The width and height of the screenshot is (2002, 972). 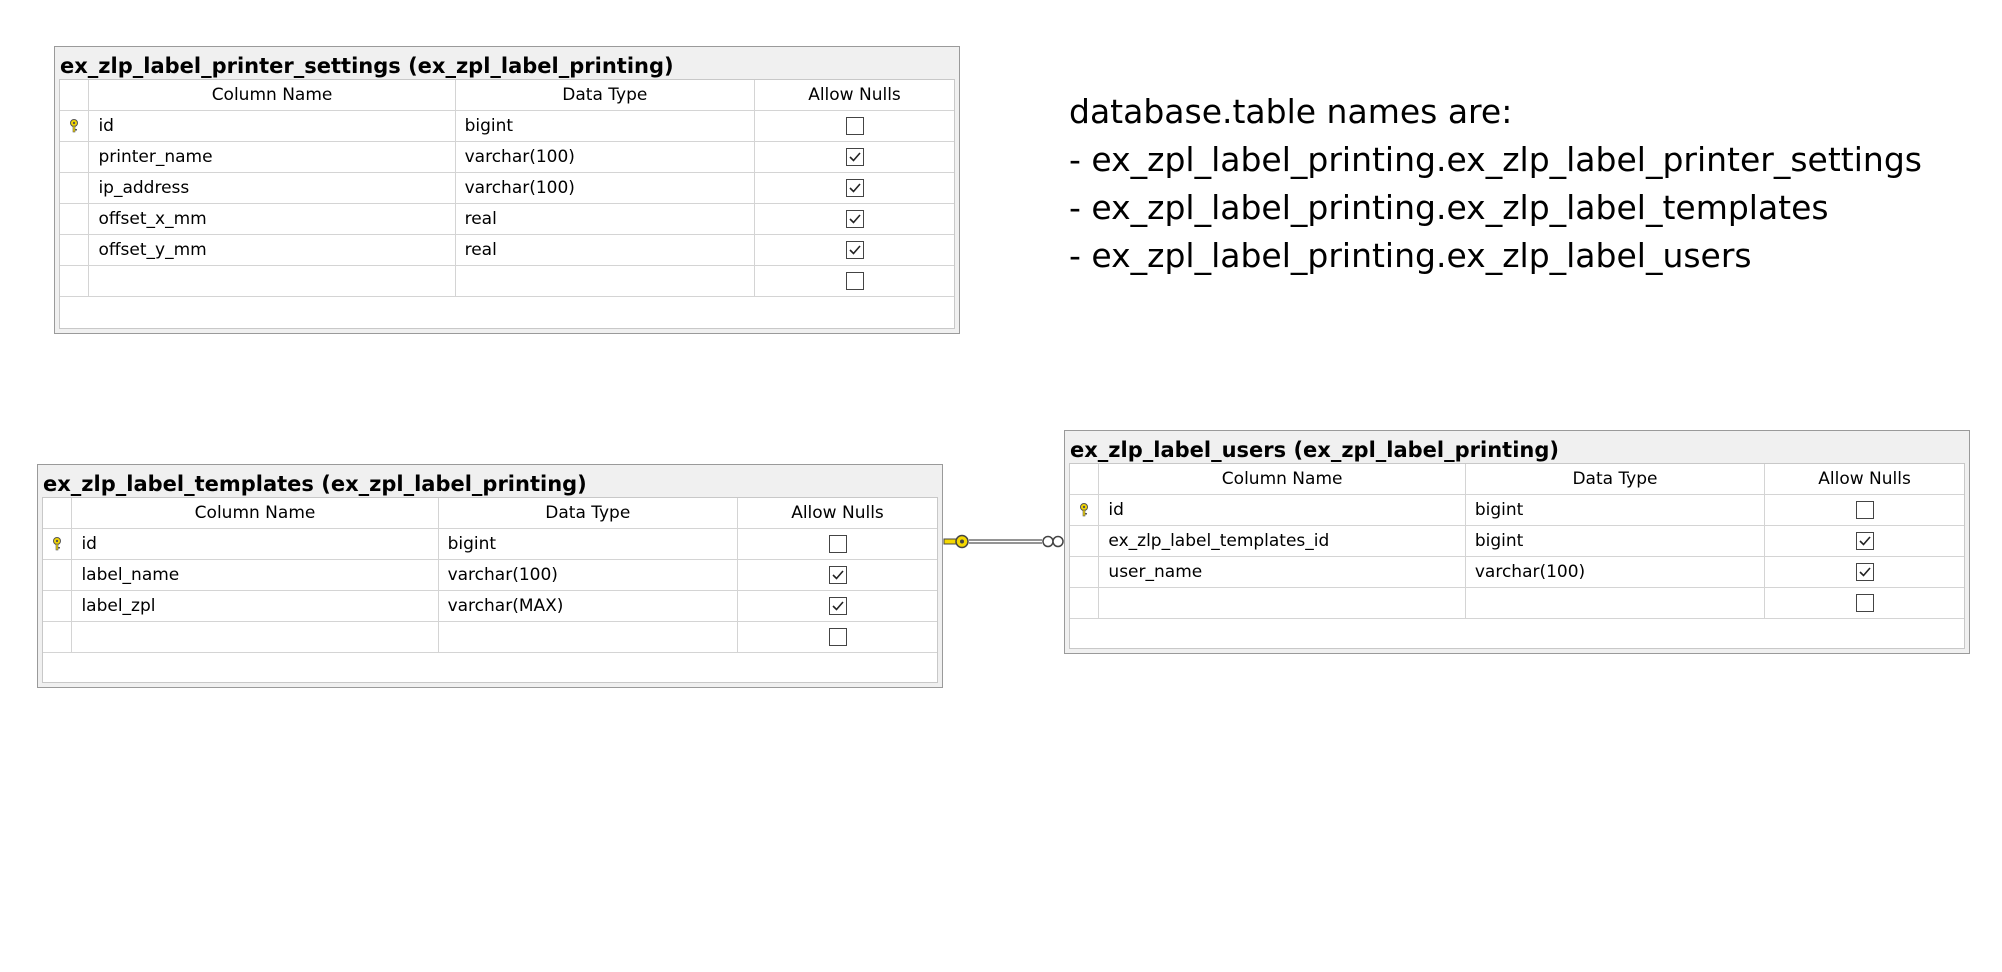 I want to click on table-row: label_zpl varchar(MAX), so click(x=490, y=606).